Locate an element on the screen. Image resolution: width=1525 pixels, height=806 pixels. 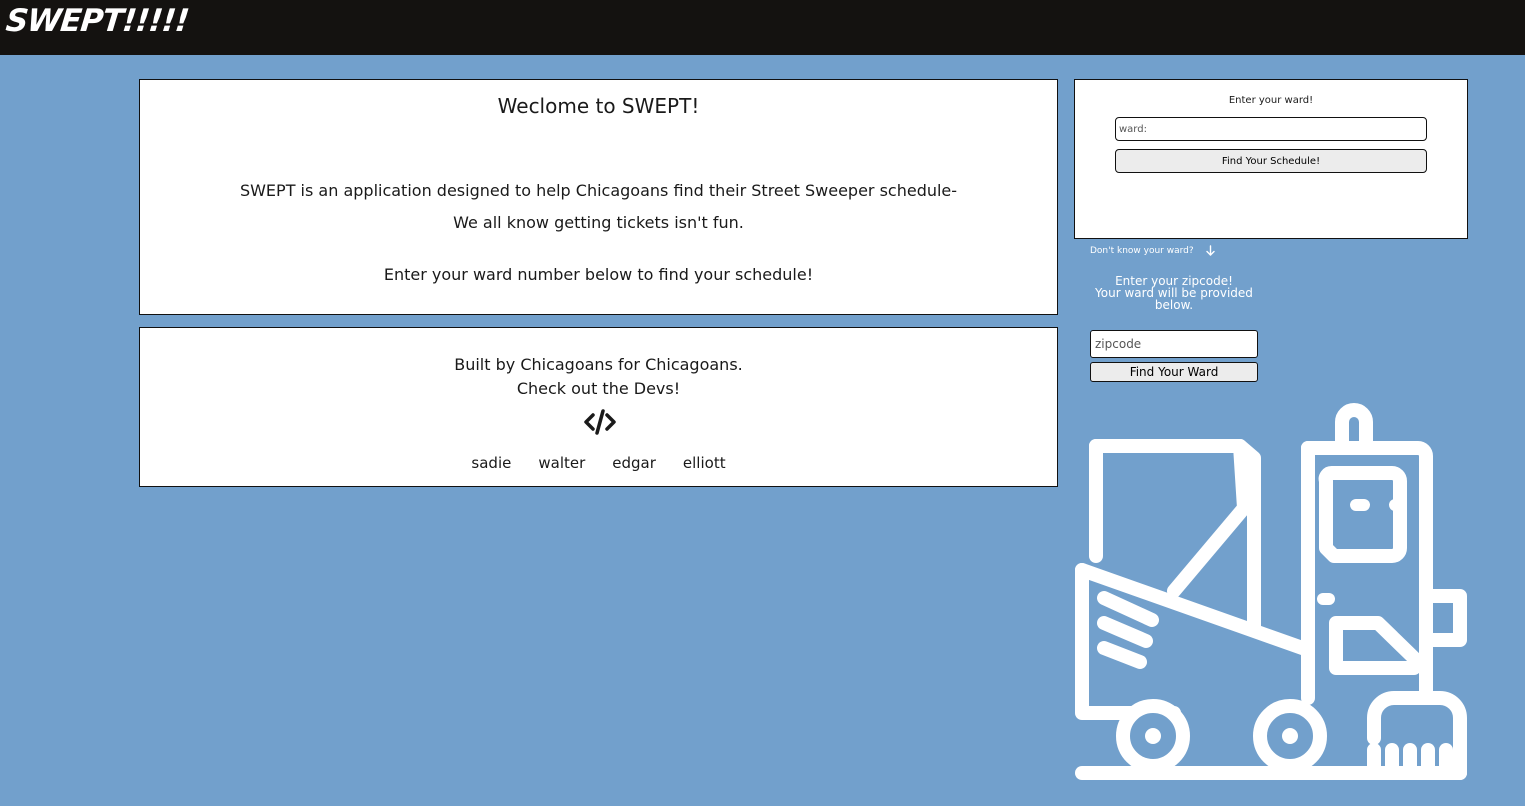
devs-tagline: Built by Chicagoans for Chicagoans. is located at coordinates (598, 364).